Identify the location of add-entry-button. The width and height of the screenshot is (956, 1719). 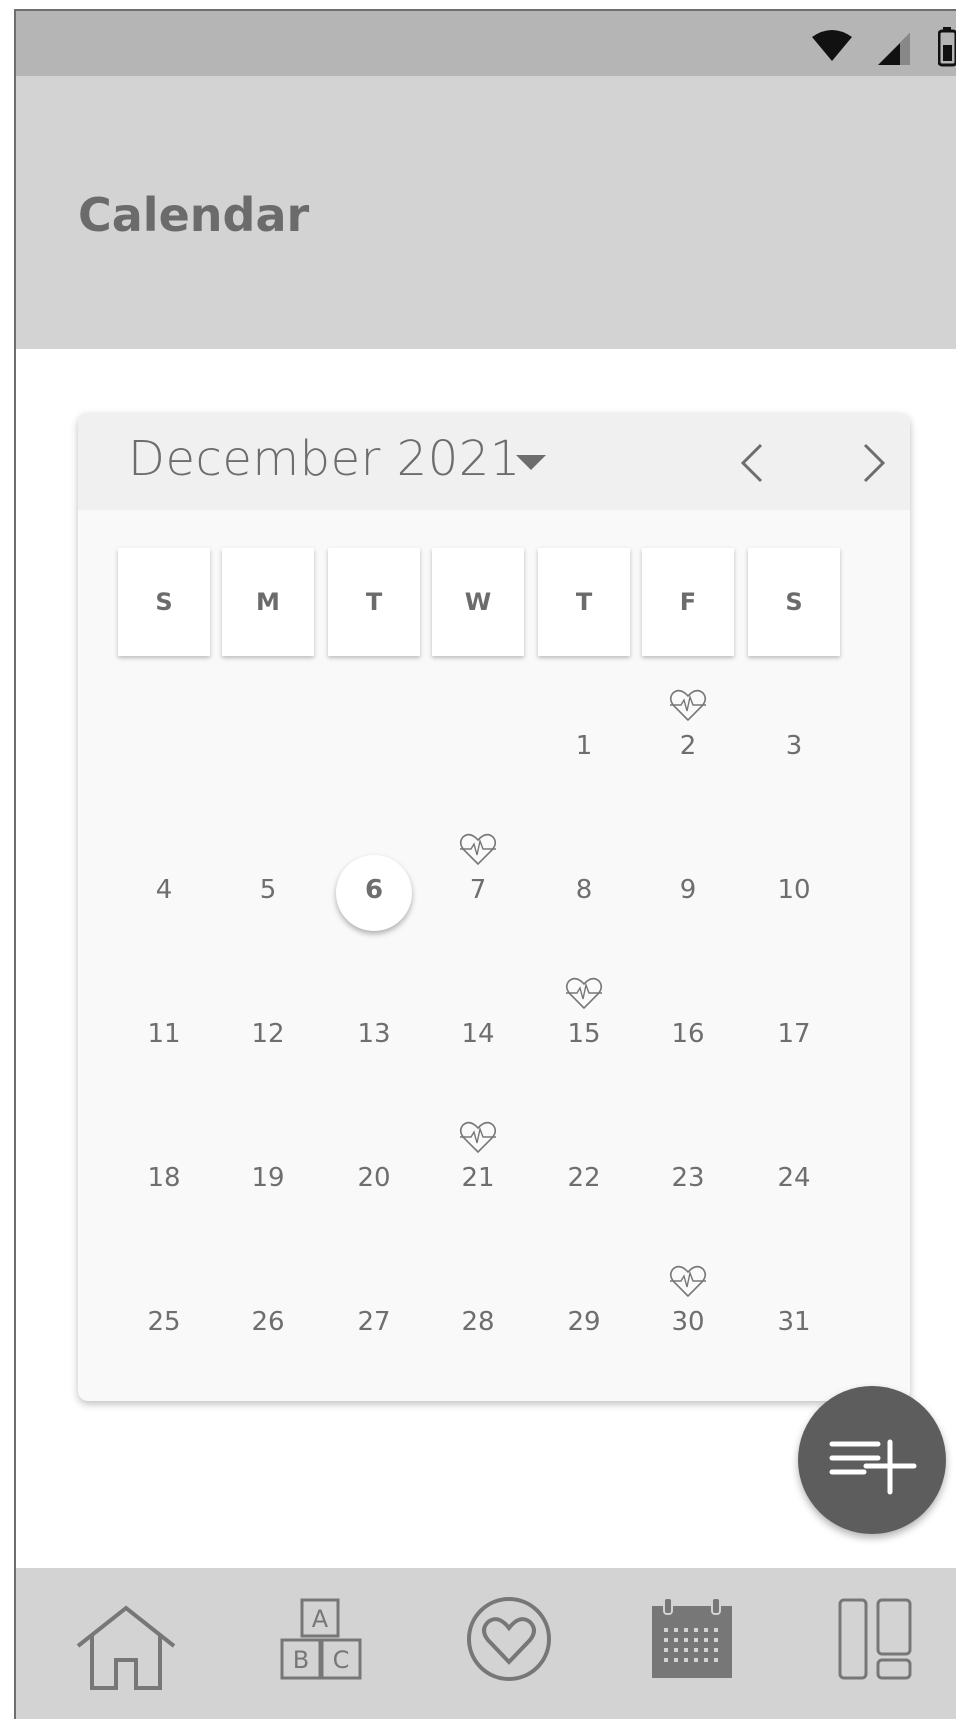
(872, 1460).